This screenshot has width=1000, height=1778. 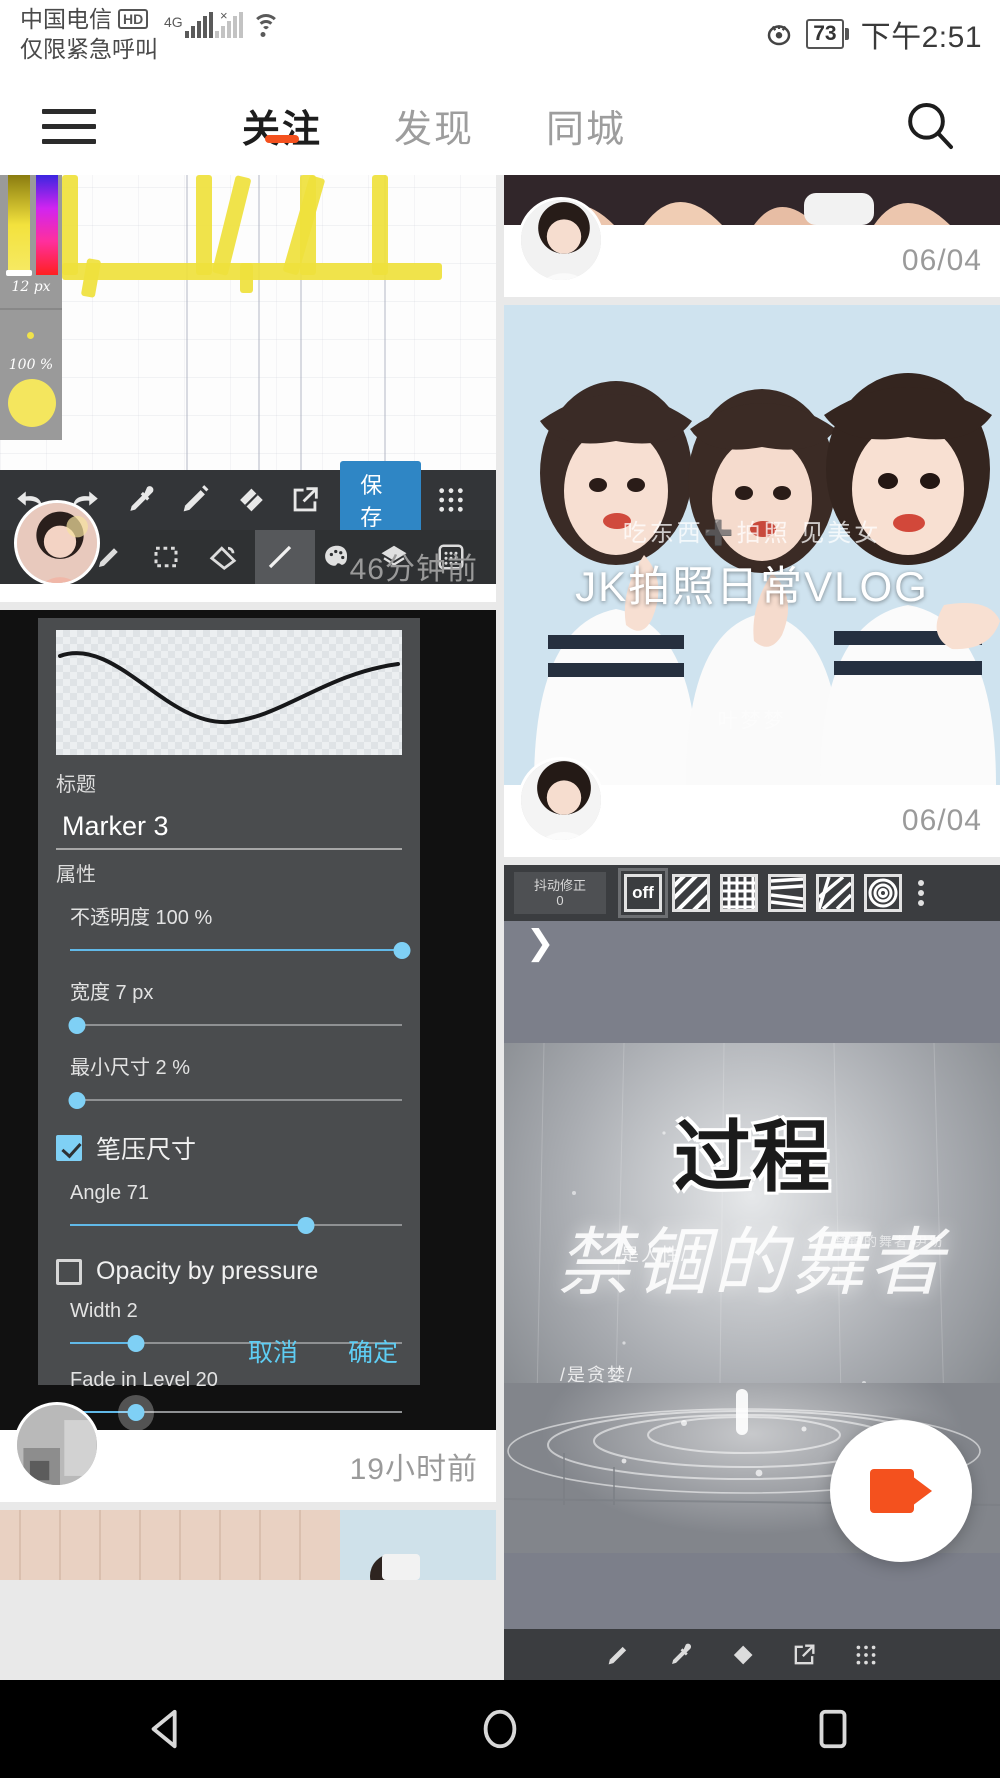 What do you see at coordinates (833, 1729) in the screenshot?
I see `recents-square-icon` at bounding box center [833, 1729].